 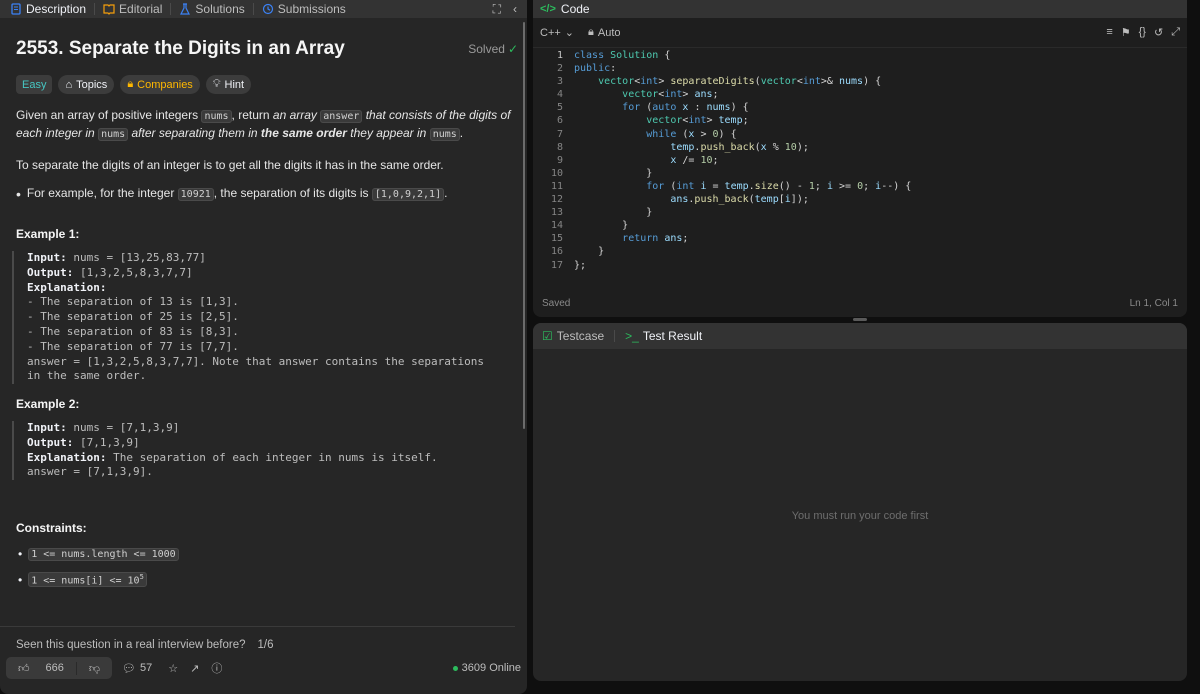 I want to click on constraint-code: 1 <= nums.length <= 1000, so click(x=103, y=554).